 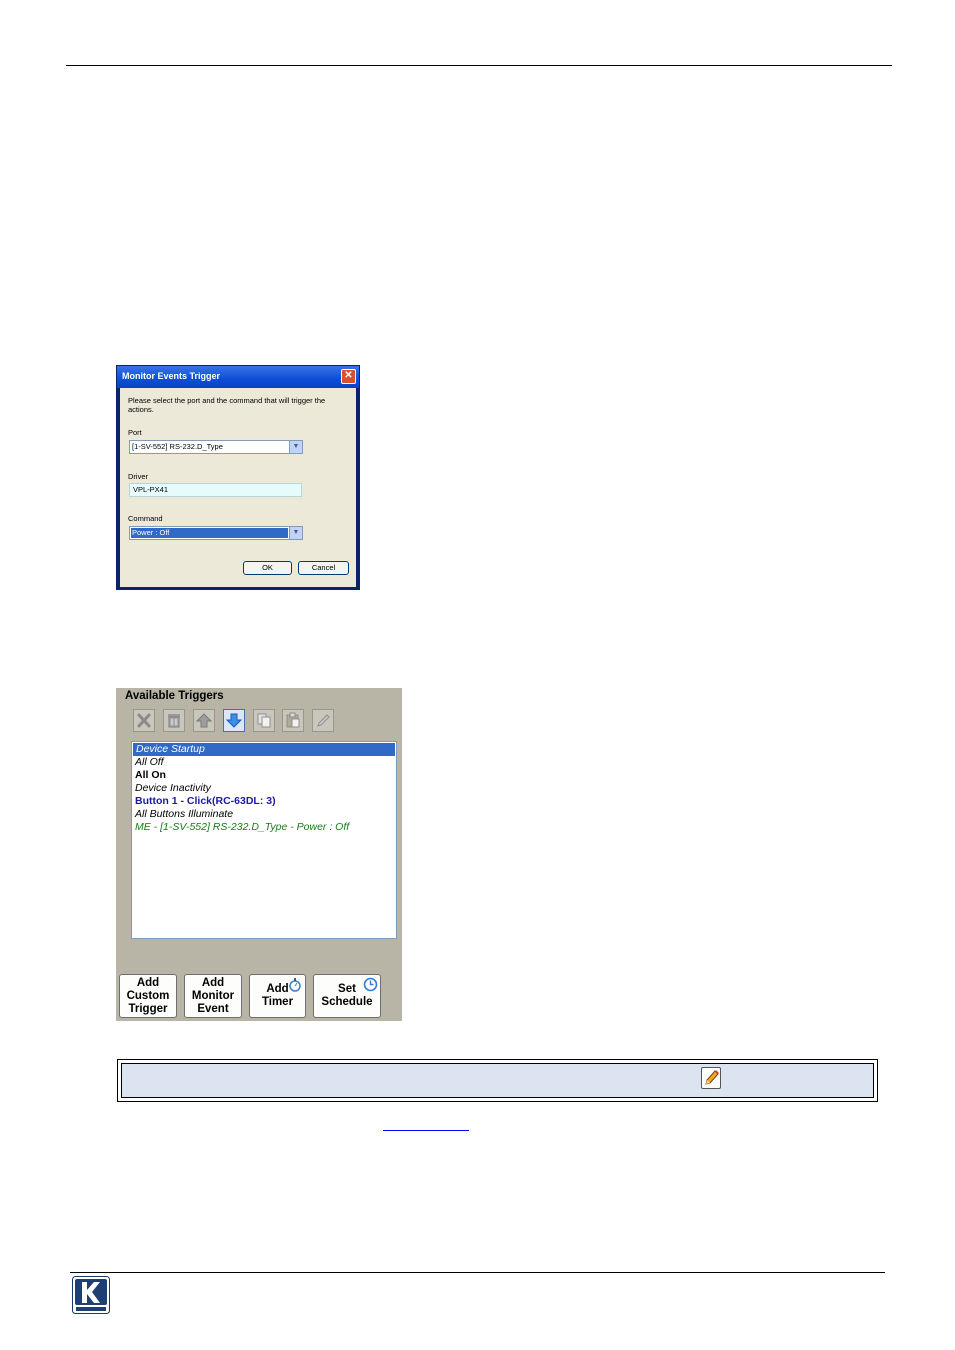 What do you see at coordinates (267, 568) in the screenshot?
I see `ok-button: OK` at bounding box center [267, 568].